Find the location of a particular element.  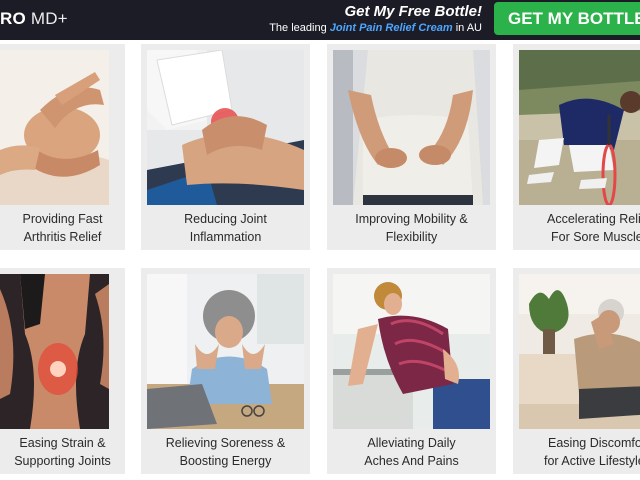

benefit-caption: Alleviating Daily Aches And Pains is located at coordinates (411, 452).